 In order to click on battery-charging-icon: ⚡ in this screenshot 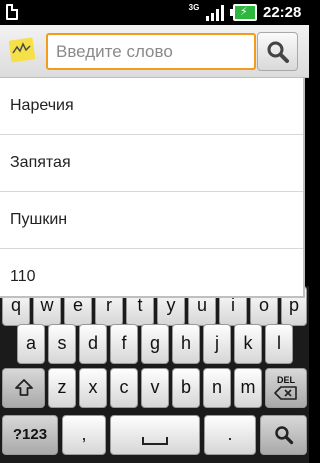, I will do `click(243, 12)`.